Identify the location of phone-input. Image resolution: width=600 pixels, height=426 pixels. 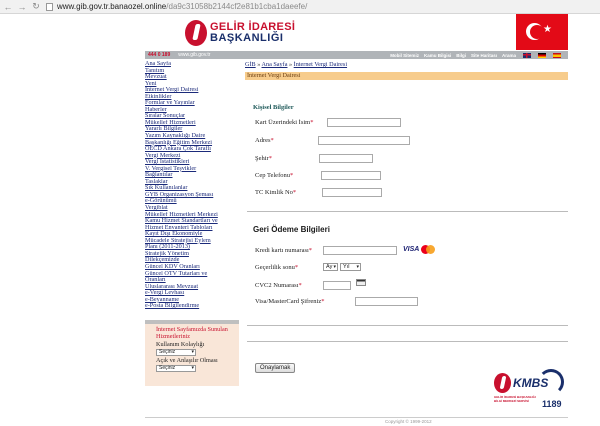
(351, 175).